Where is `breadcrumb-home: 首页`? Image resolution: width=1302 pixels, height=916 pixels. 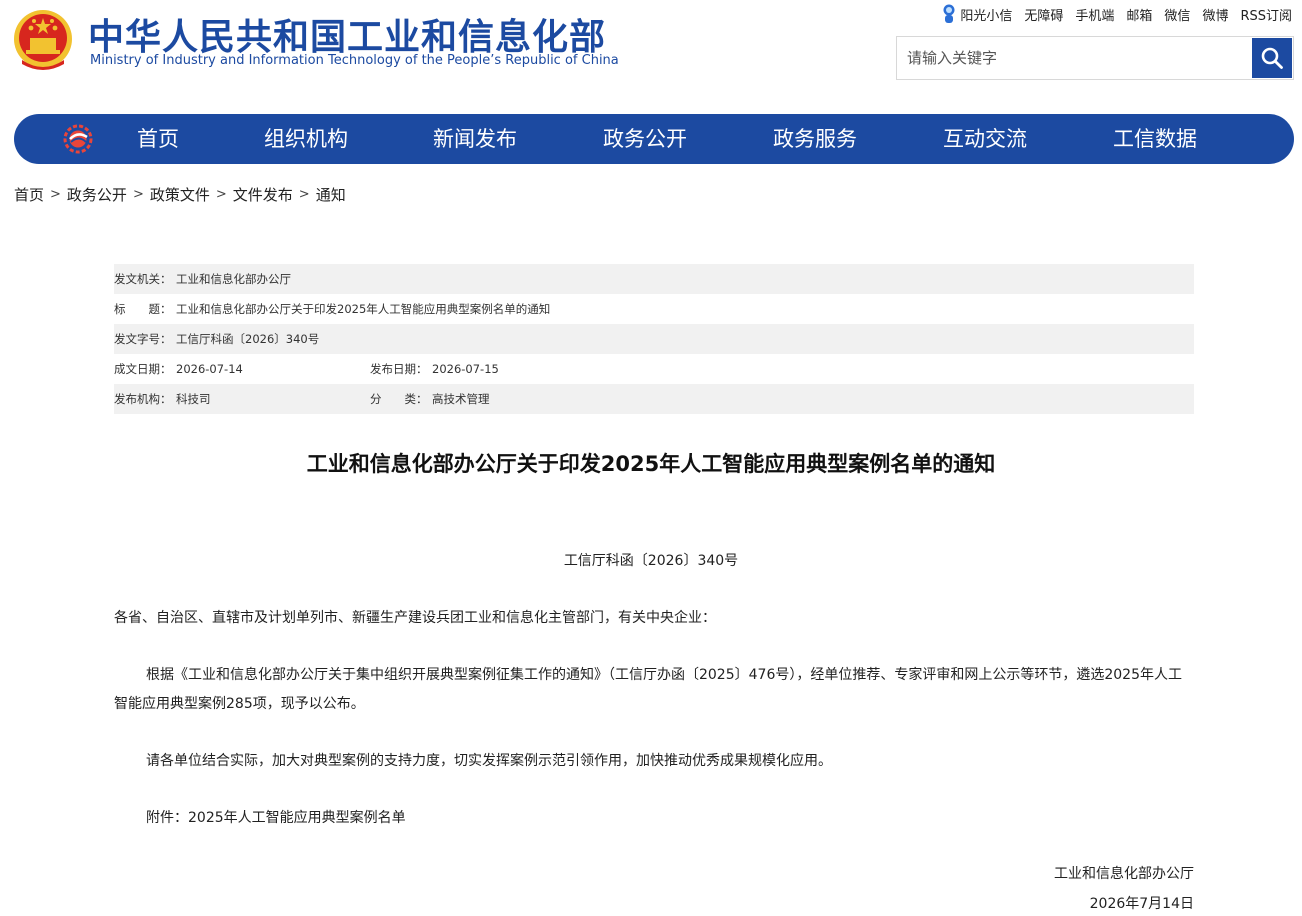 breadcrumb-home: 首页 is located at coordinates (29, 194).